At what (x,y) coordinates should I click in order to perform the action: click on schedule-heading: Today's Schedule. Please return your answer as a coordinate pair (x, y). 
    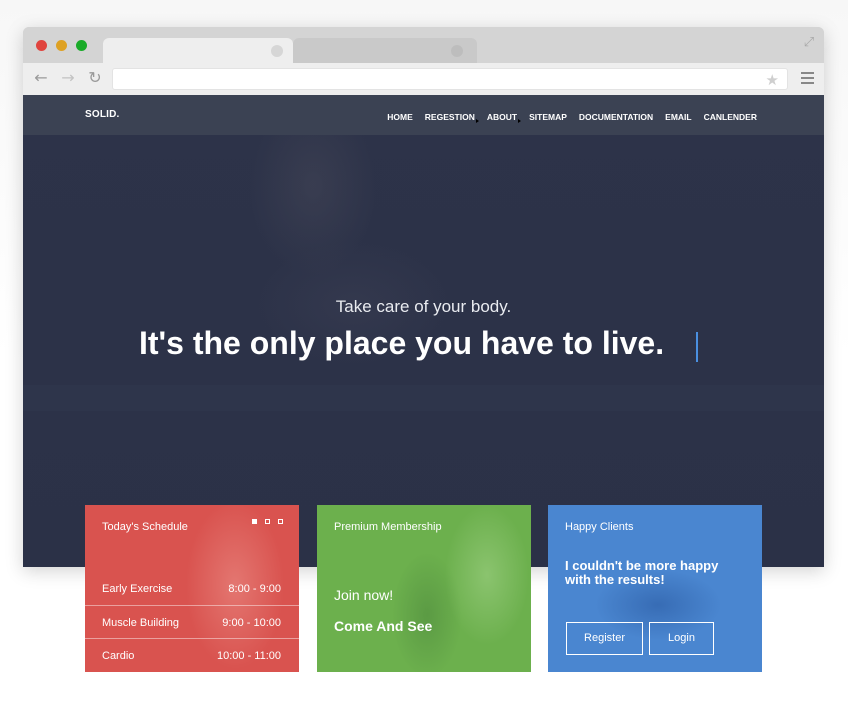
    Looking at the image, I should click on (145, 527).